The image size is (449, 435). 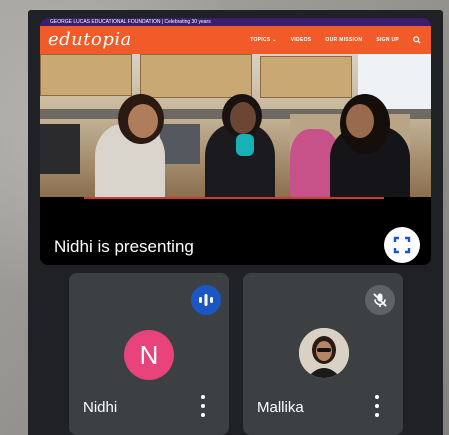 I want to click on avatar: N, so click(x=149, y=355).